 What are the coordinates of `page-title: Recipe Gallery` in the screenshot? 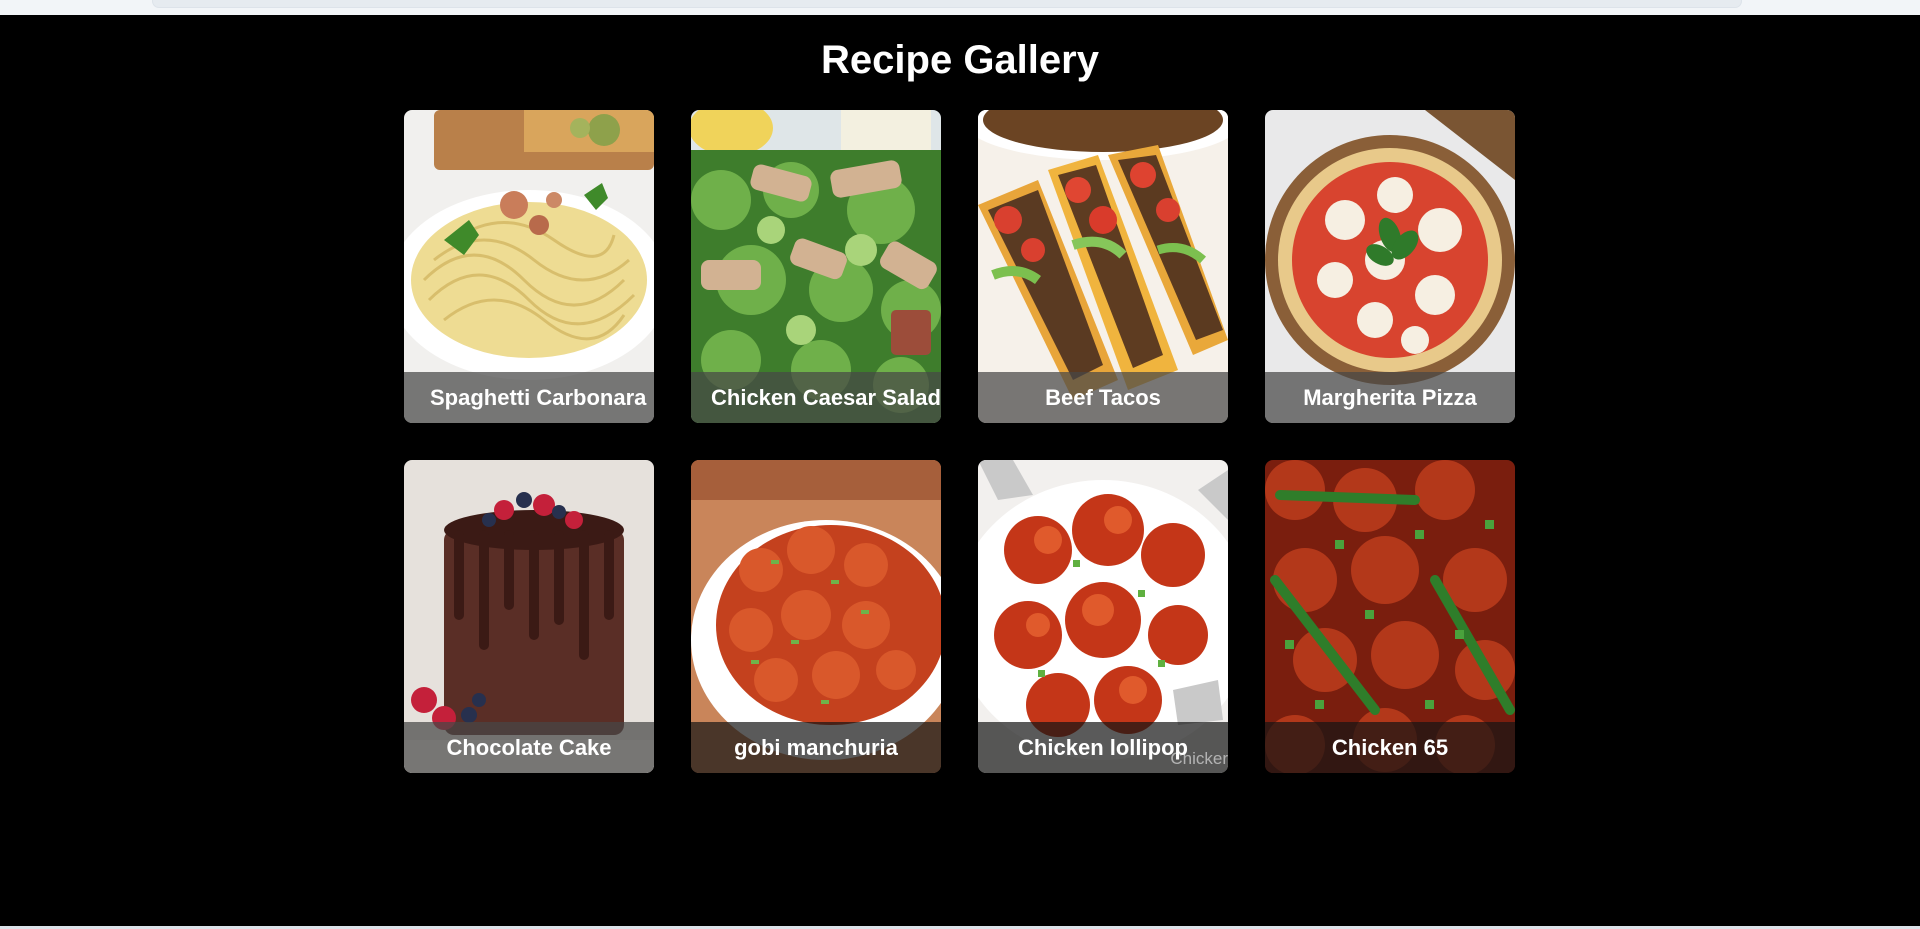 It's located at (960, 60).